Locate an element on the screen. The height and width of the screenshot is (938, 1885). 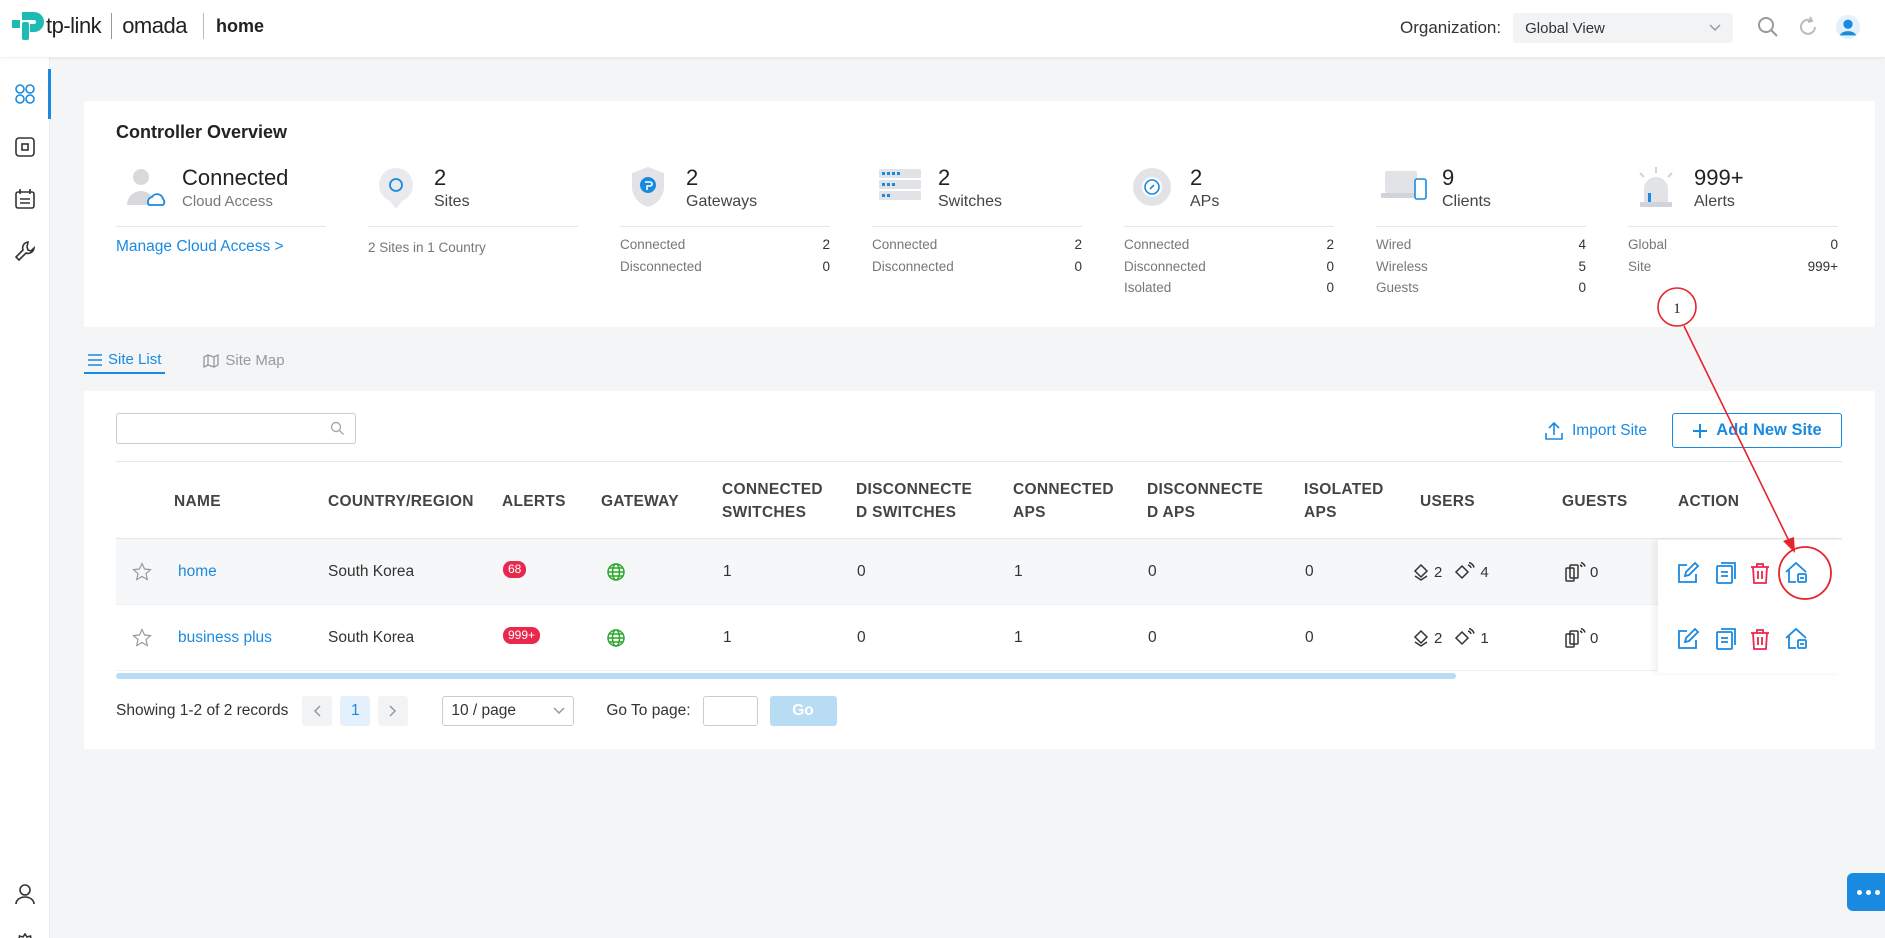
calendar-icon is located at coordinates (25, 199).